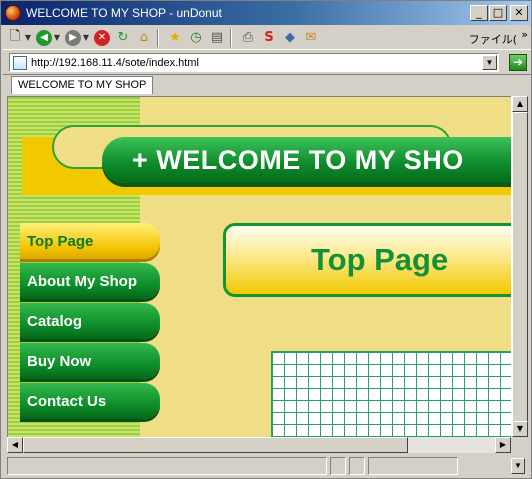 The height and width of the screenshot is (479, 532). What do you see at coordinates (13, 13) in the screenshot?
I see `undonut-app-icon` at bounding box center [13, 13].